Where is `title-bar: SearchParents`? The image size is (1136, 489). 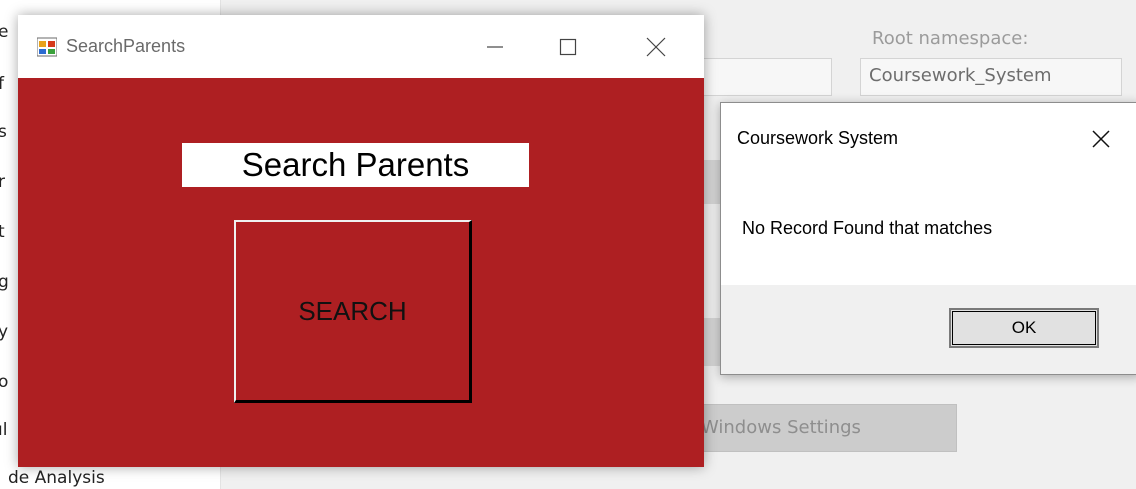
title-bar: SearchParents is located at coordinates (361, 46).